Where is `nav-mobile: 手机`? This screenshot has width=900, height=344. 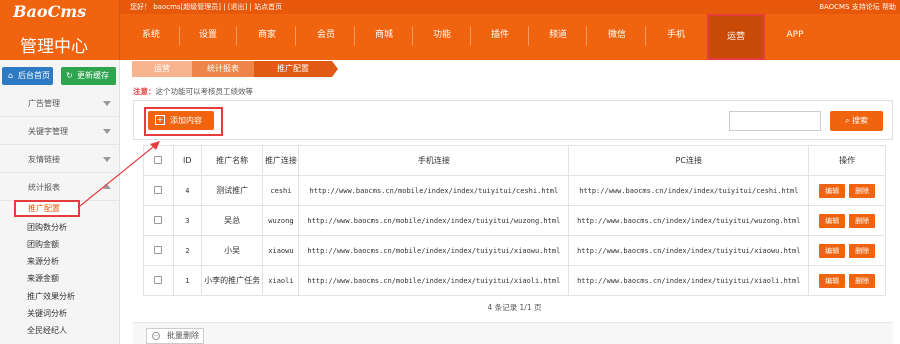 nav-mobile: 手机 is located at coordinates (676, 37).